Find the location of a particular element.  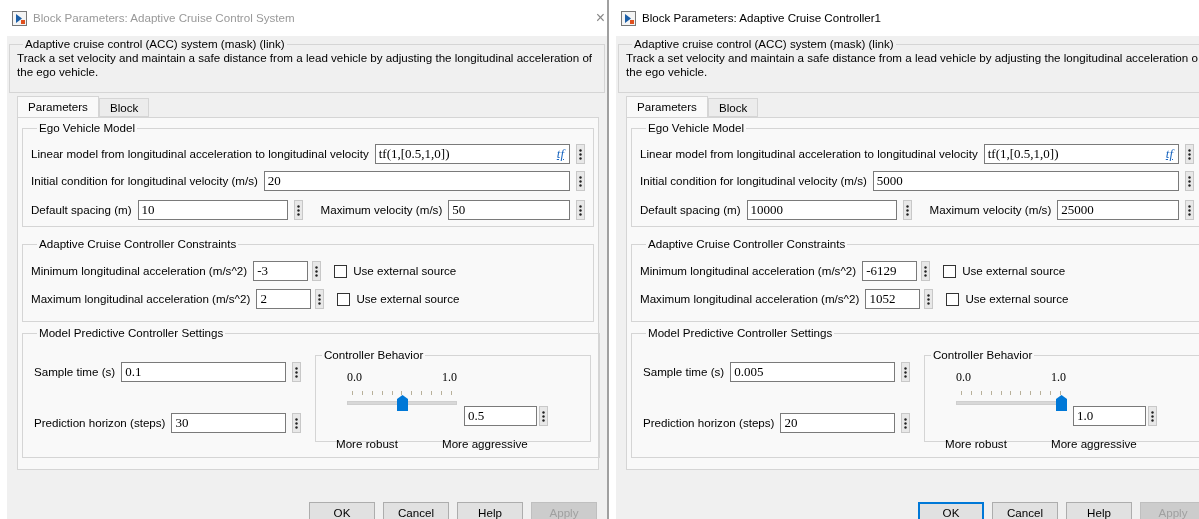

input-field: 0.1 is located at coordinates (203, 372).